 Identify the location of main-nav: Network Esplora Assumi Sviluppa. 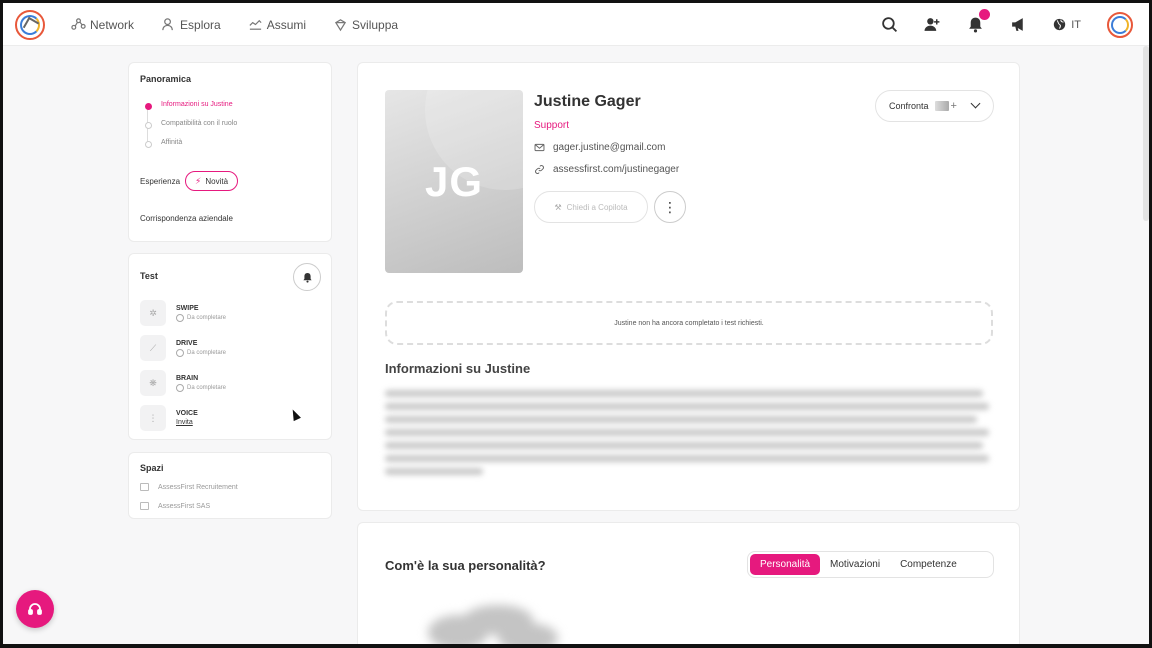
(248, 24).